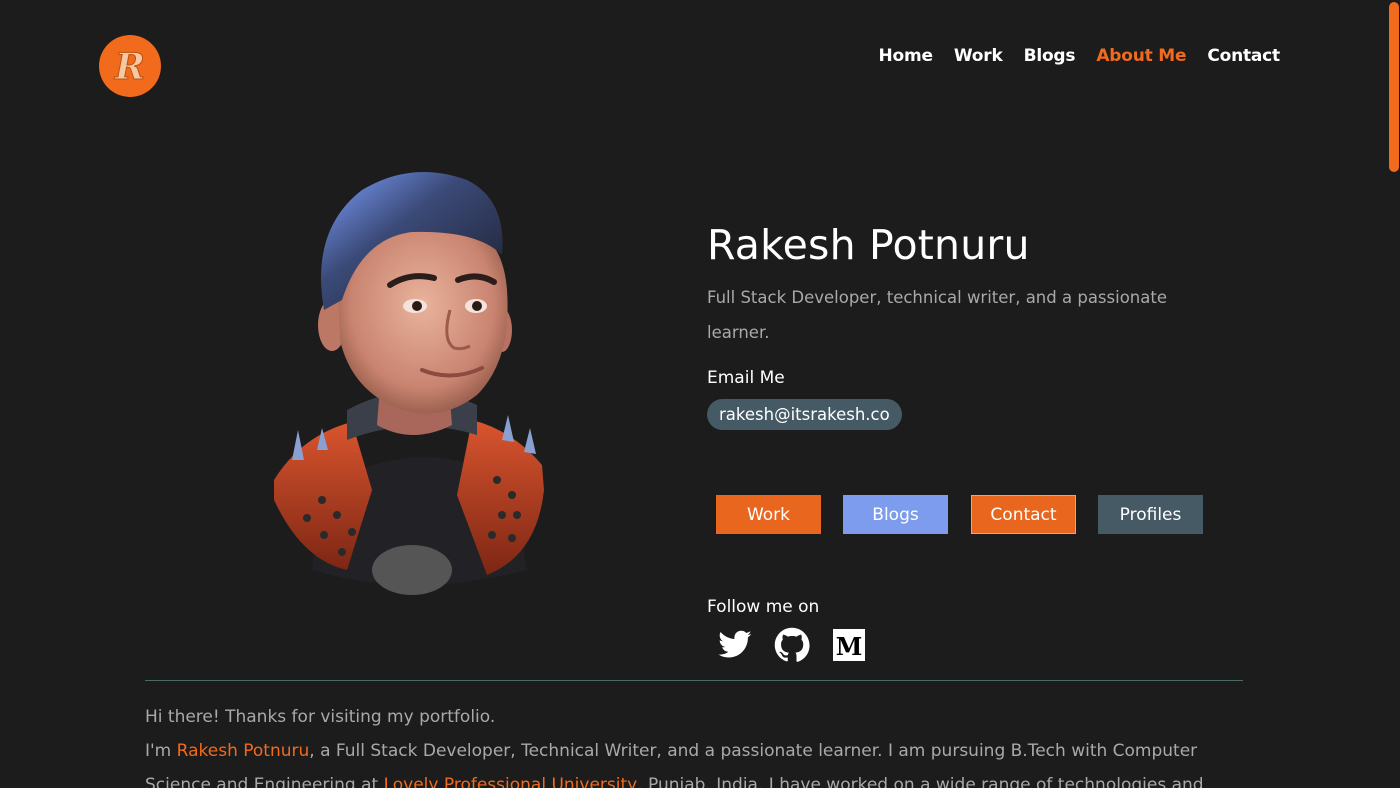  What do you see at coordinates (735, 645) in the screenshot?
I see `twitter-icon` at bounding box center [735, 645].